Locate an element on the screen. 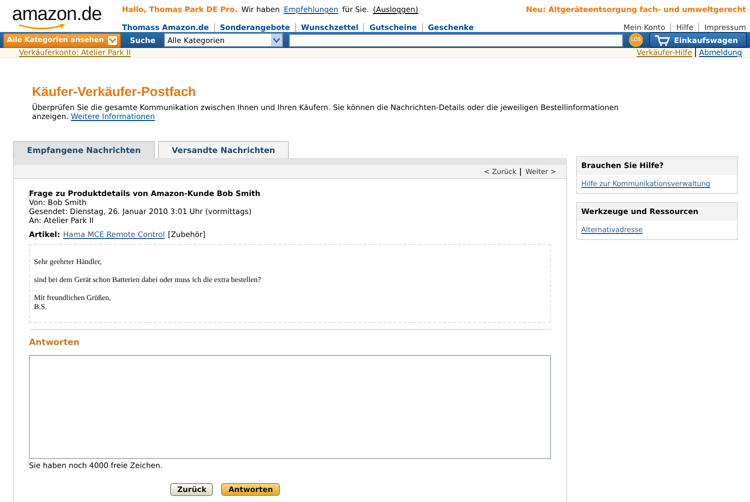 Image resolution: width=750 pixels, height=502 pixels. reply-heading: Antworten is located at coordinates (54, 343).